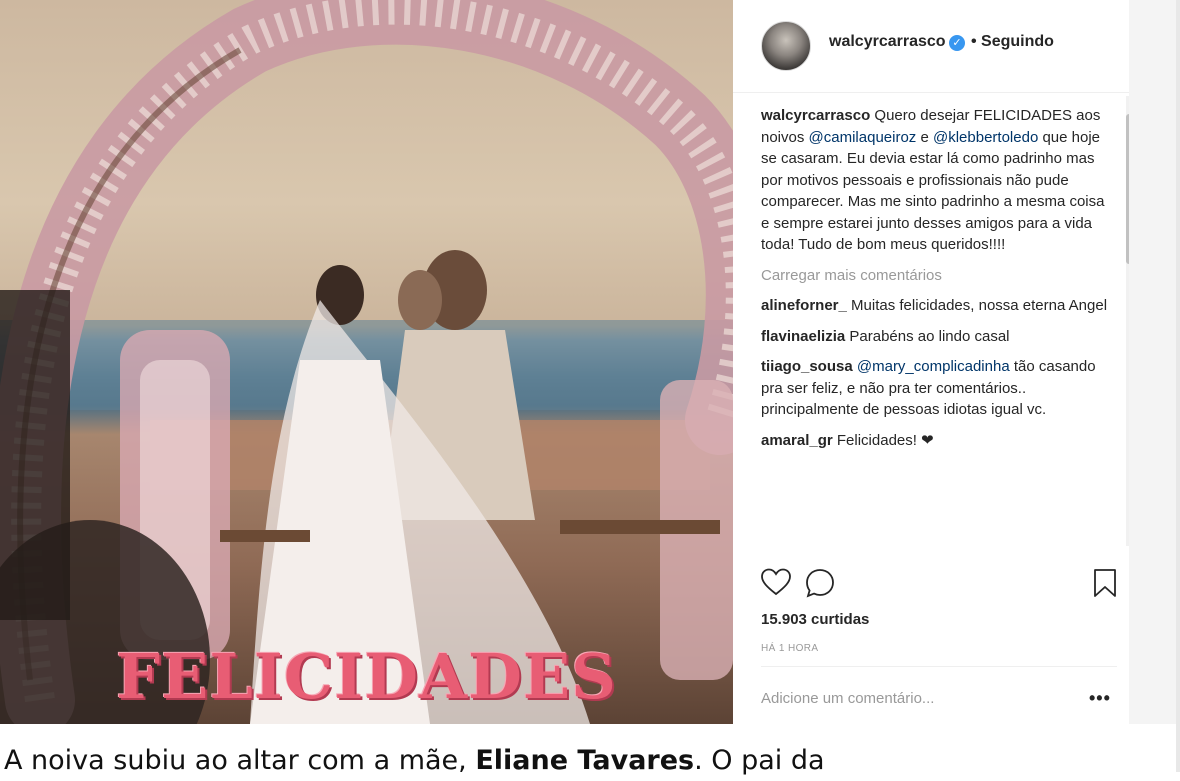 This screenshot has height=781, width=1180. Describe the element at coordinates (1178, 386) in the screenshot. I see `page-scrollbar-track` at that location.